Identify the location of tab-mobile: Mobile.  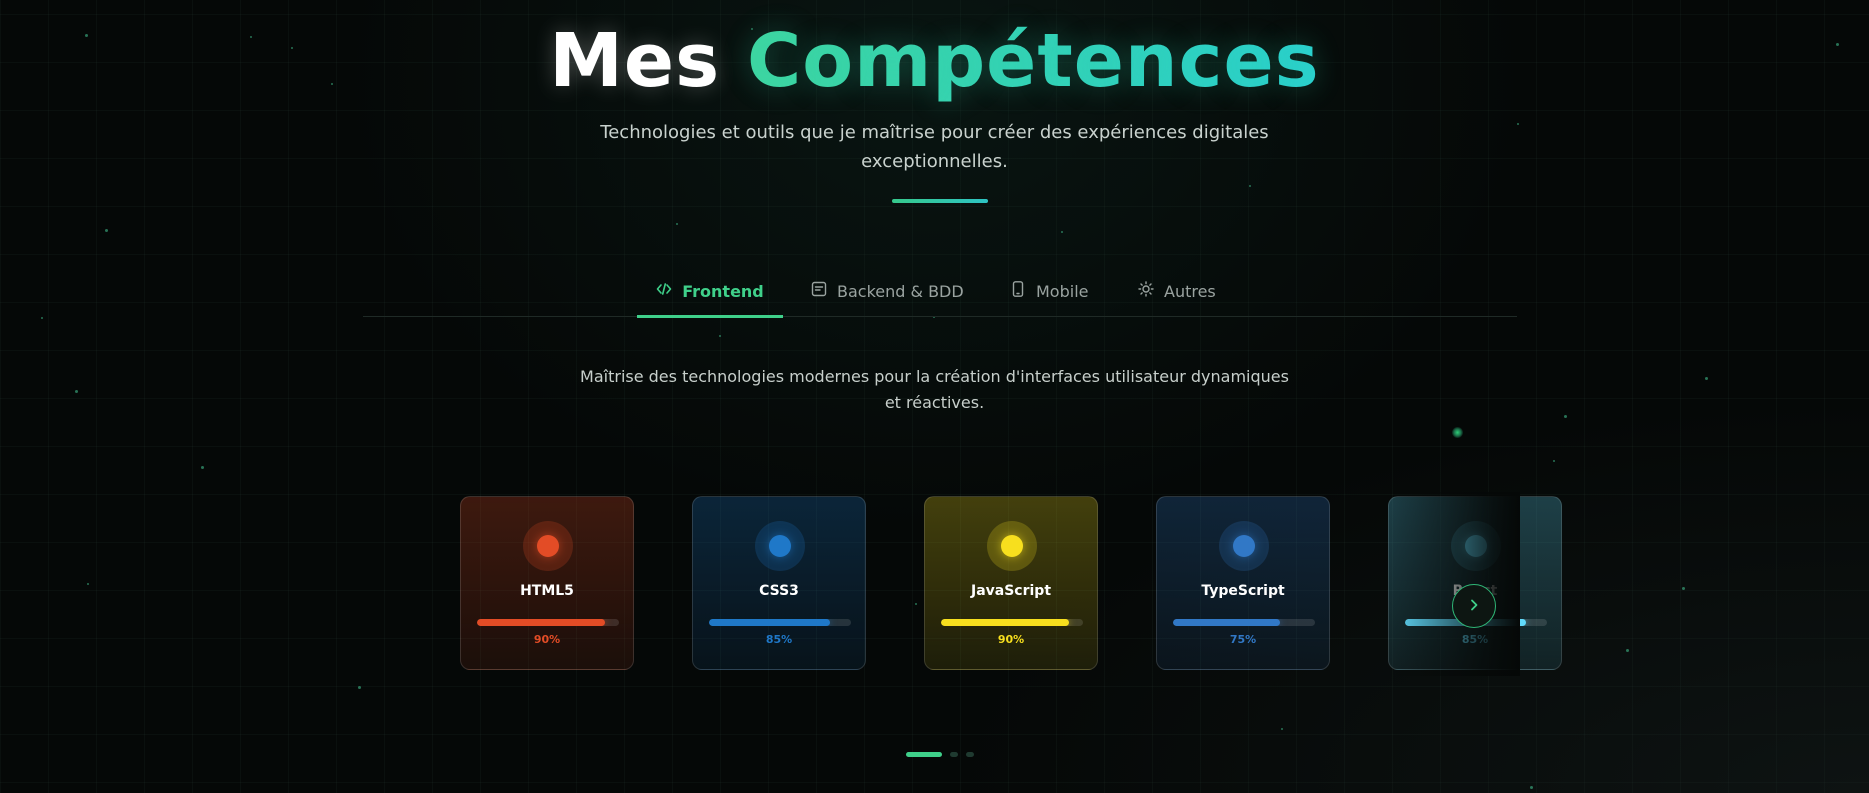
(1049, 291).